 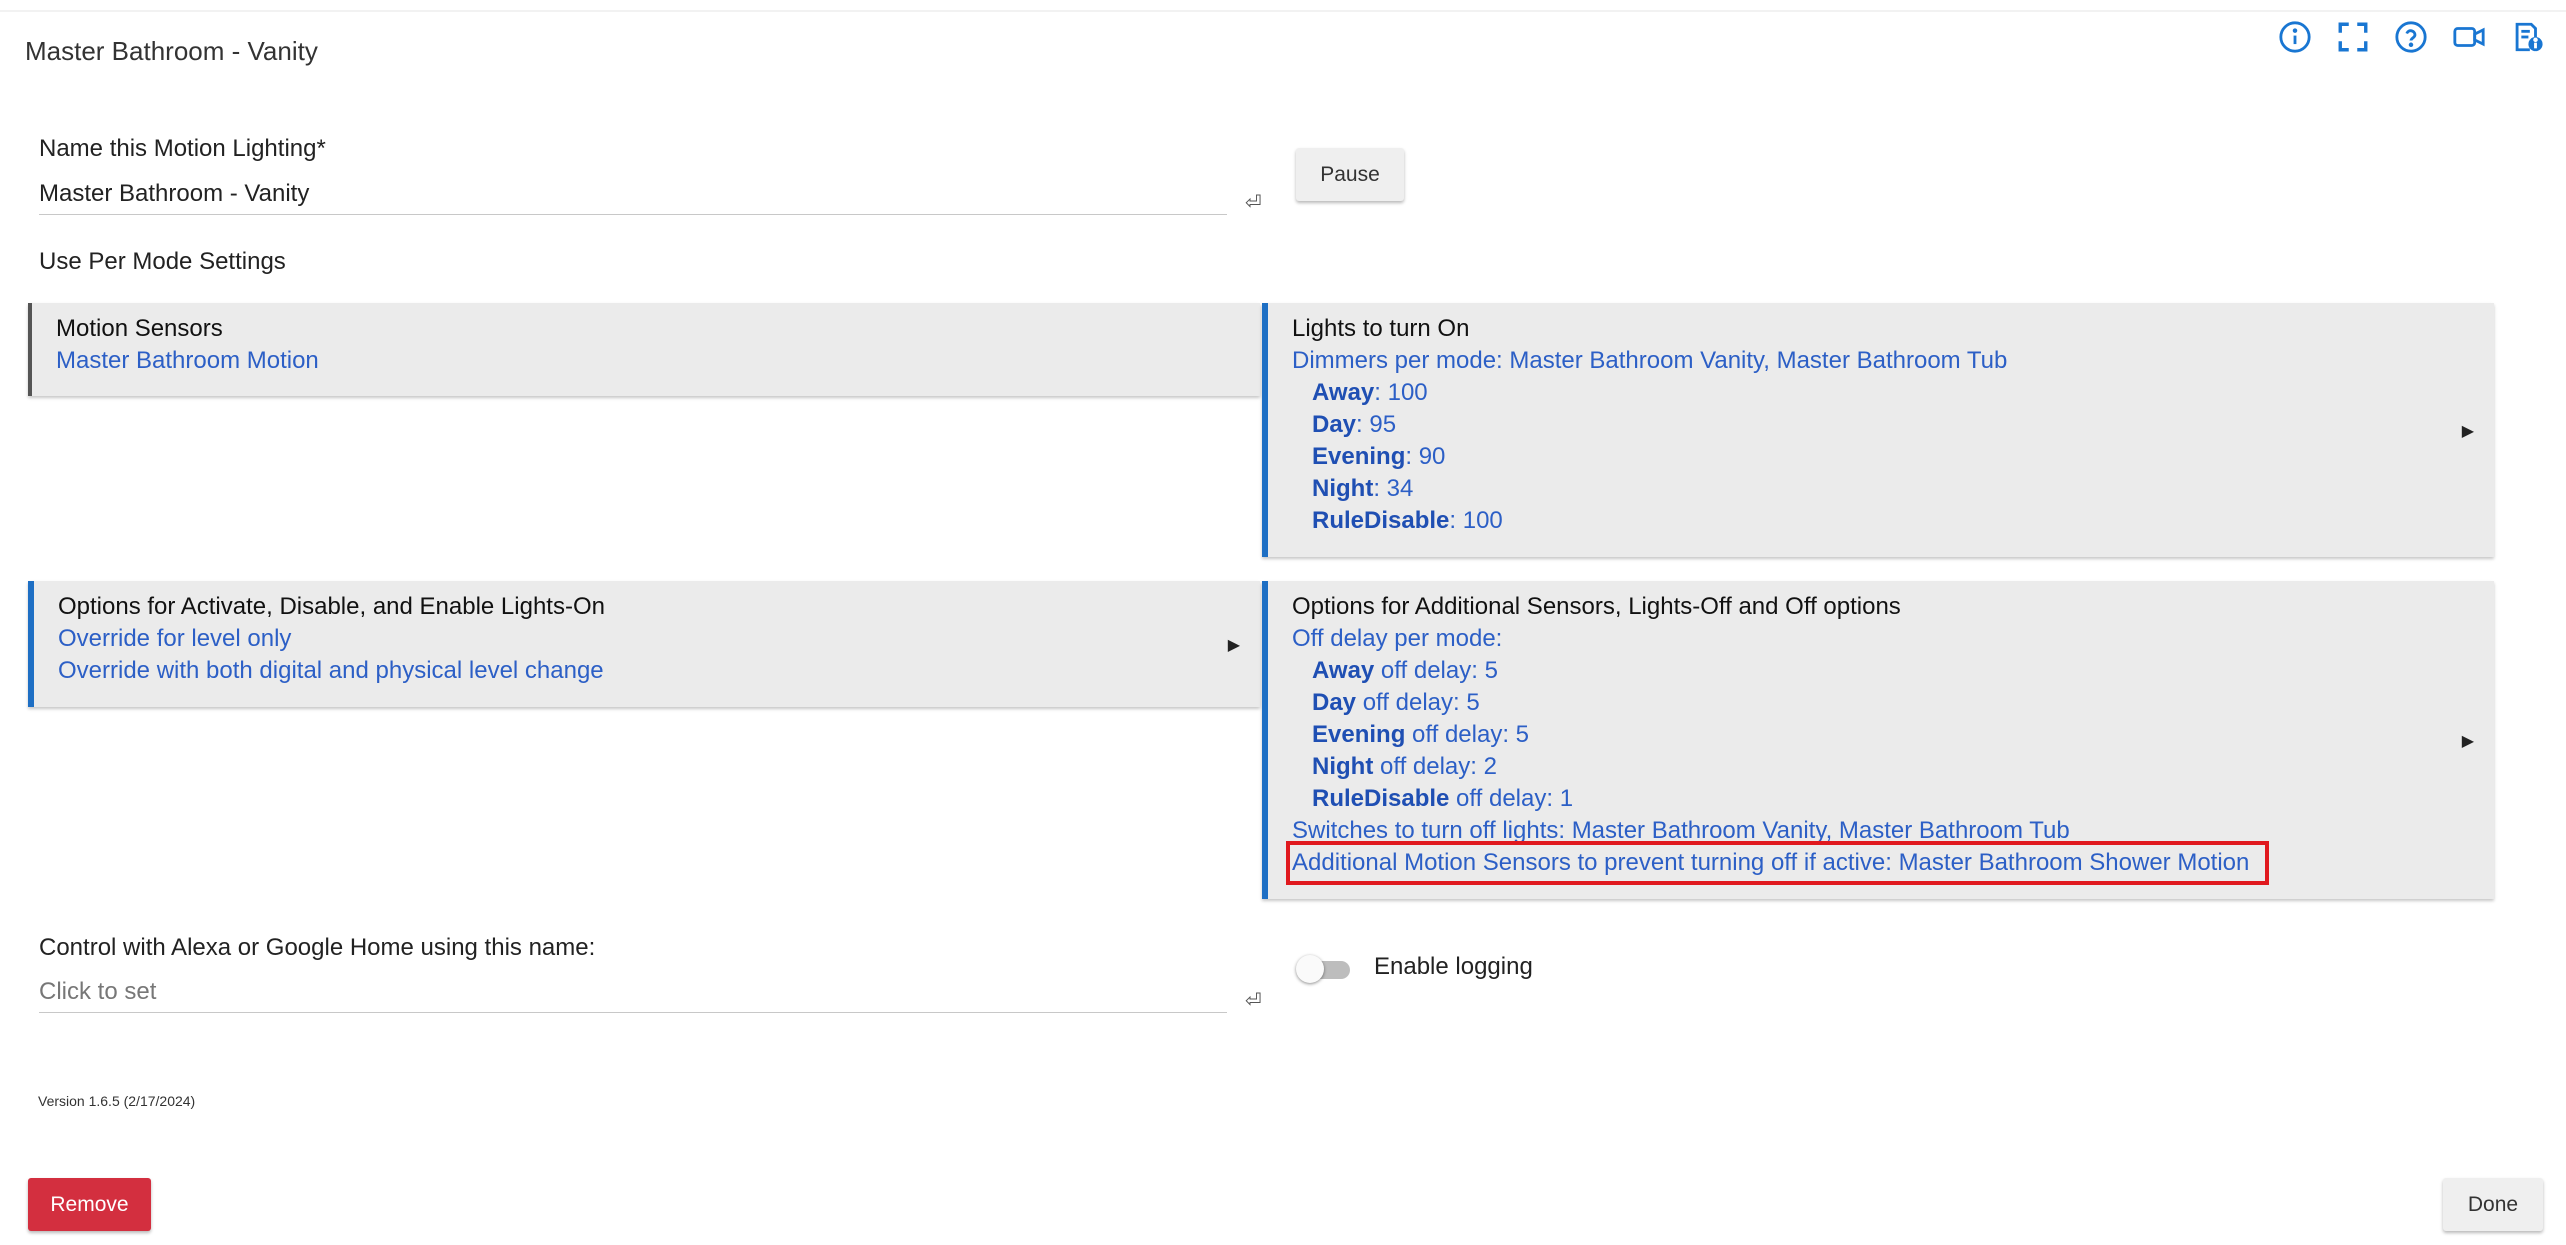 I want to click on off-delay-mode-evening: Evening off delay: 5, so click(x=1873, y=735).